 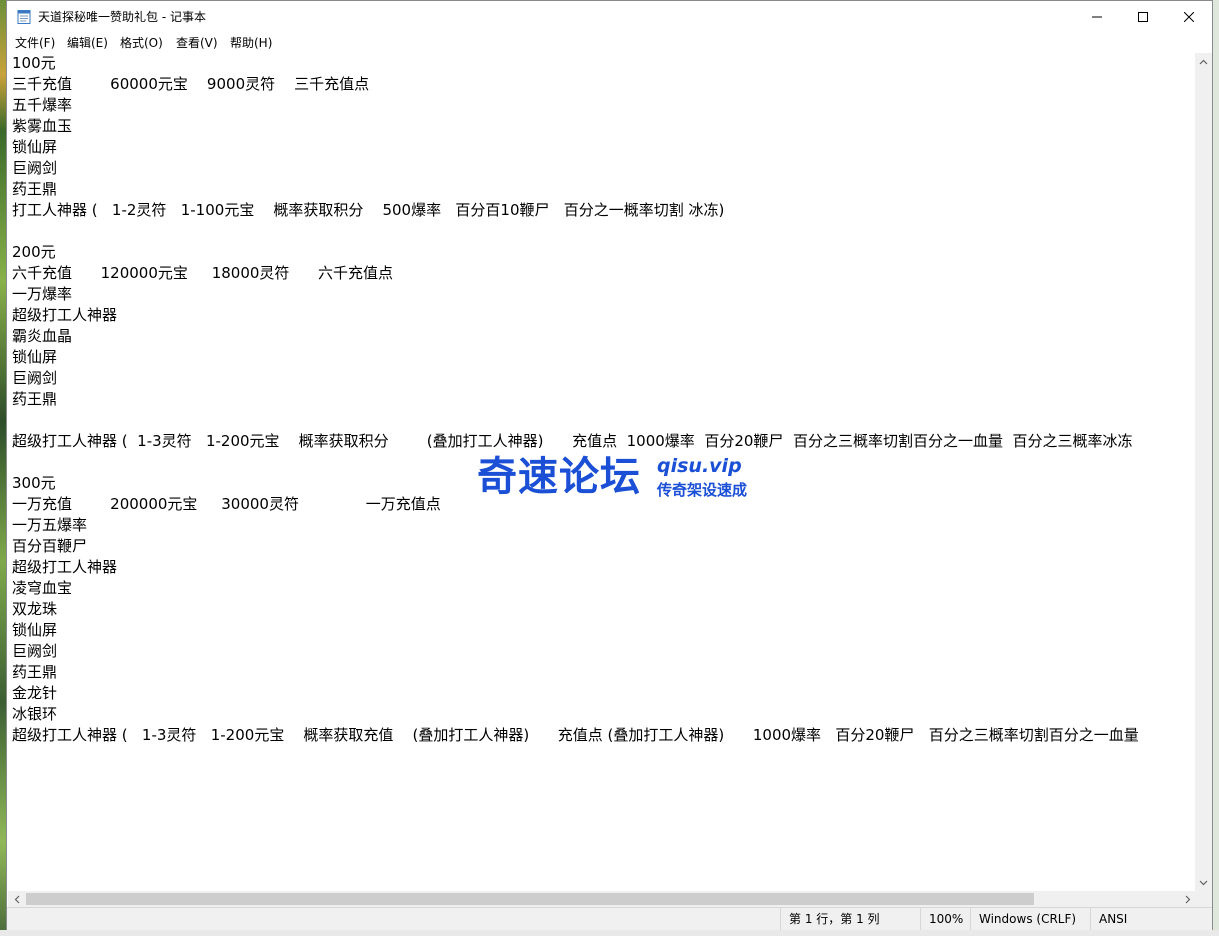 I want to click on title-bar: 天道探秘唯一赞助礼包 - 记事本, so click(x=609, y=16).